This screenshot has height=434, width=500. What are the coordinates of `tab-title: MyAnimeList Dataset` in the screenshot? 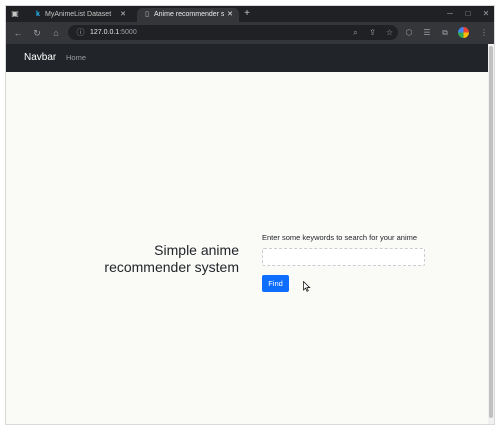 It's located at (78, 14).